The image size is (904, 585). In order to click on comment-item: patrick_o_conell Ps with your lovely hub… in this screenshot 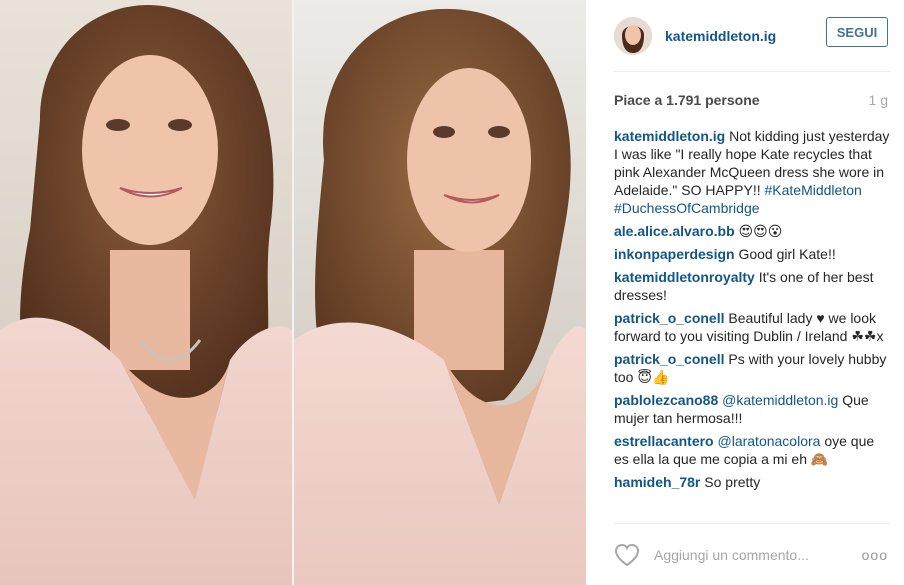, I will do `click(752, 368)`.